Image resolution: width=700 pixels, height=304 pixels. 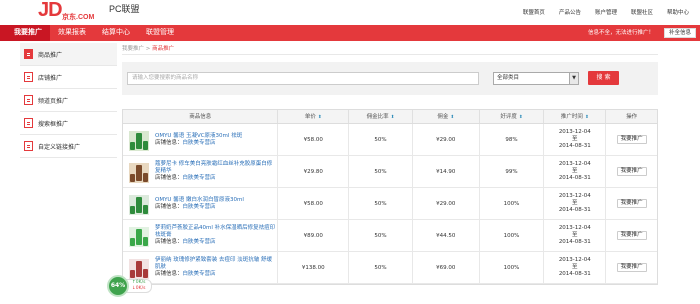 I want to click on product-name-link: 蔻萝尼卡 修车美白亮肤霜红血丝补充胶原蛋白修复精华, so click(x=216, y=168).